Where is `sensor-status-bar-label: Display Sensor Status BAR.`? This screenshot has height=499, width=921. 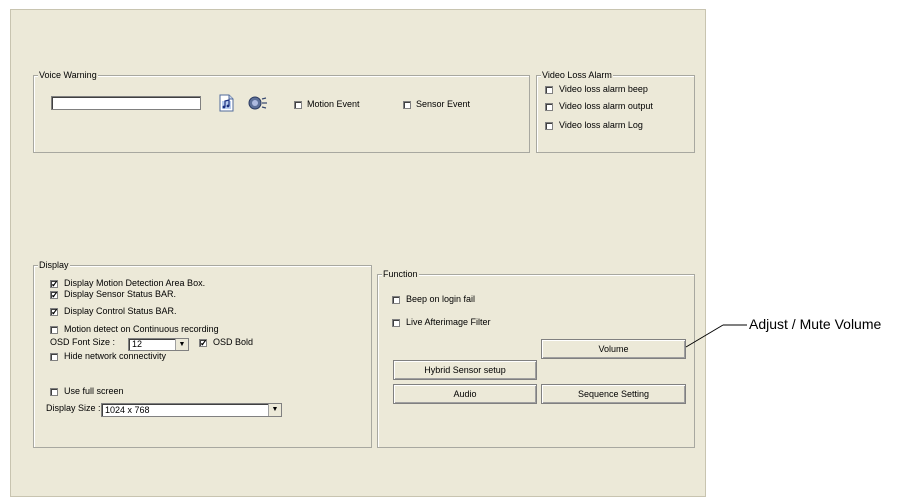 sensor-status-bar-label: Display Sensor Status BAR. is located at coordinates (120, 294).